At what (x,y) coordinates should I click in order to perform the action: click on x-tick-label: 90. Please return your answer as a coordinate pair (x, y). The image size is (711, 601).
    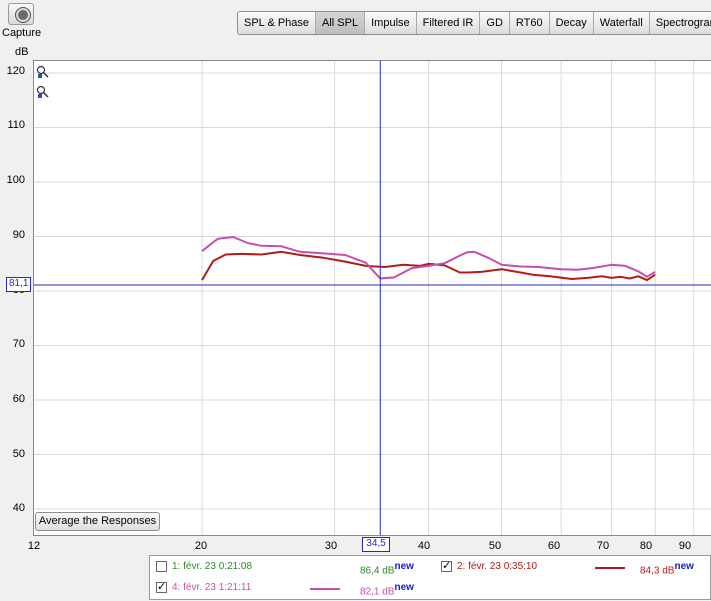
    Looking at the image, I should click on (685, 546).